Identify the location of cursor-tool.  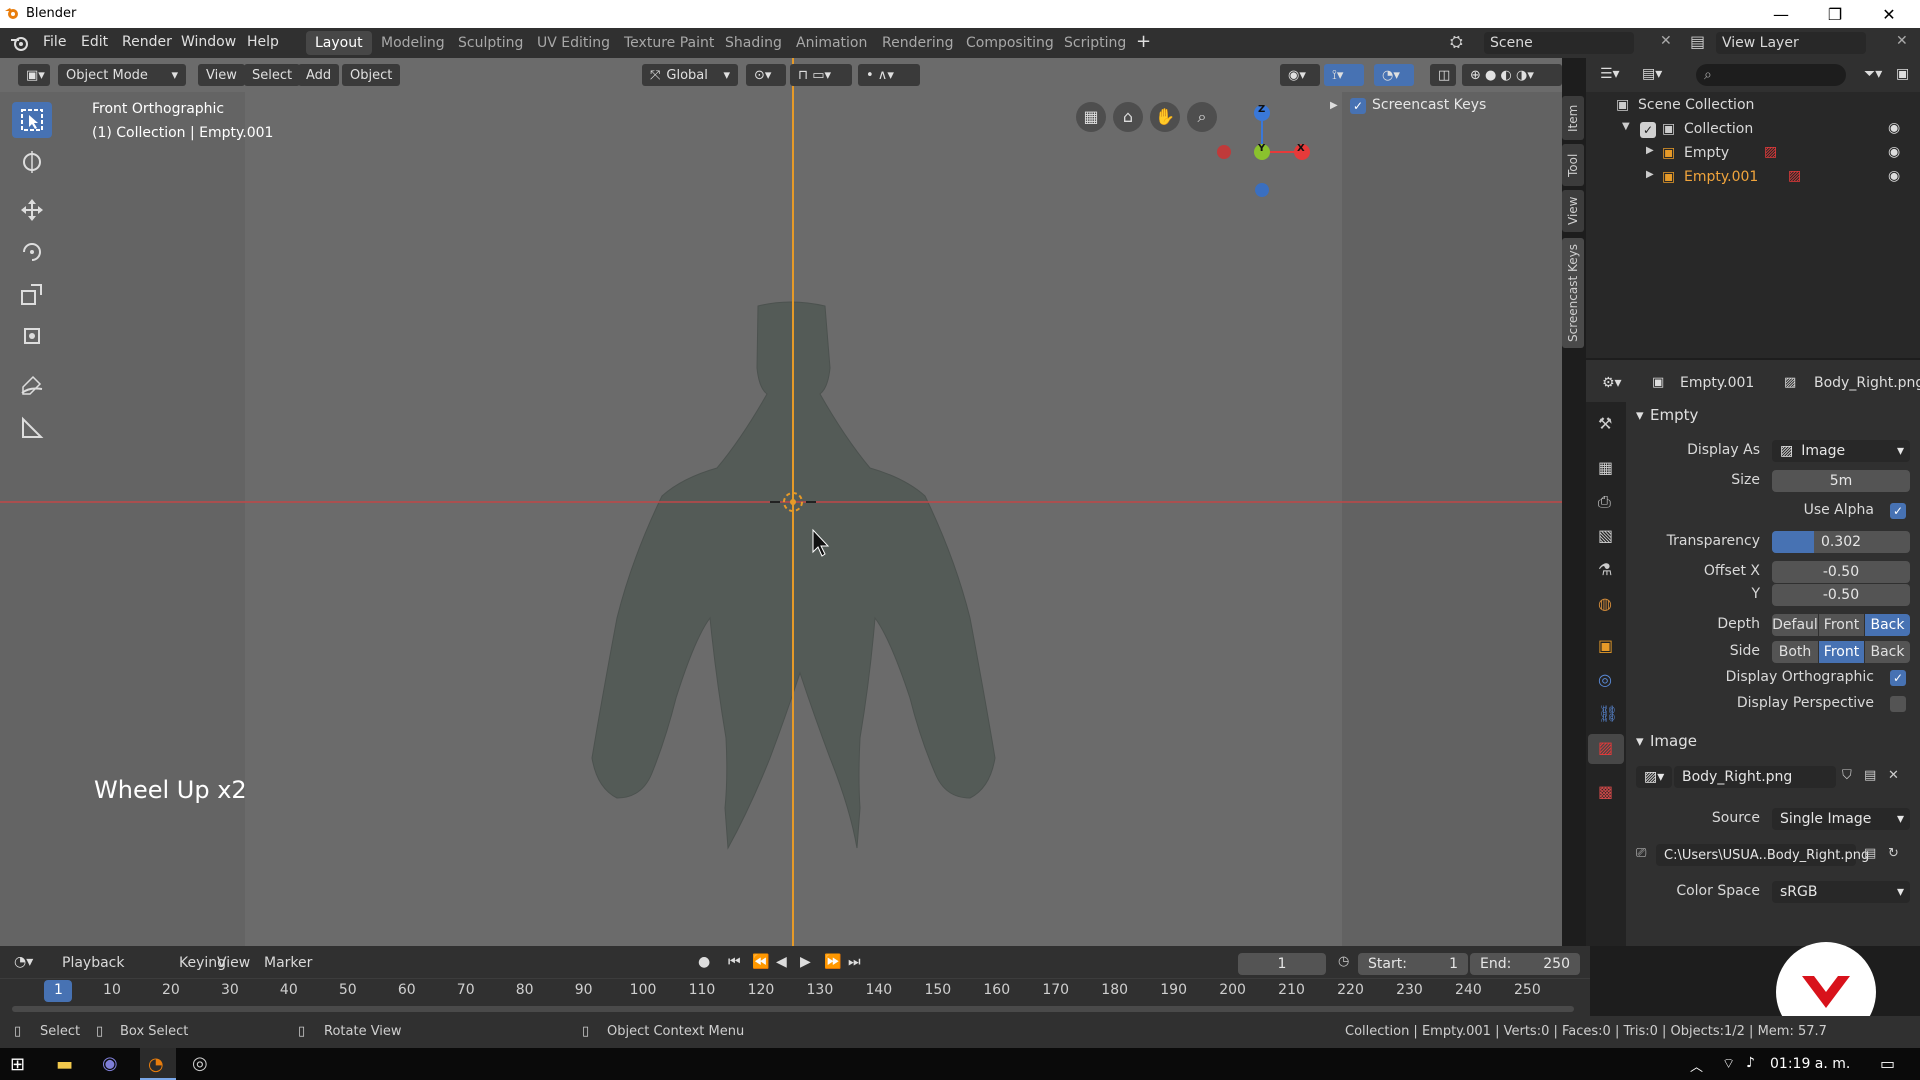
(32, 162).